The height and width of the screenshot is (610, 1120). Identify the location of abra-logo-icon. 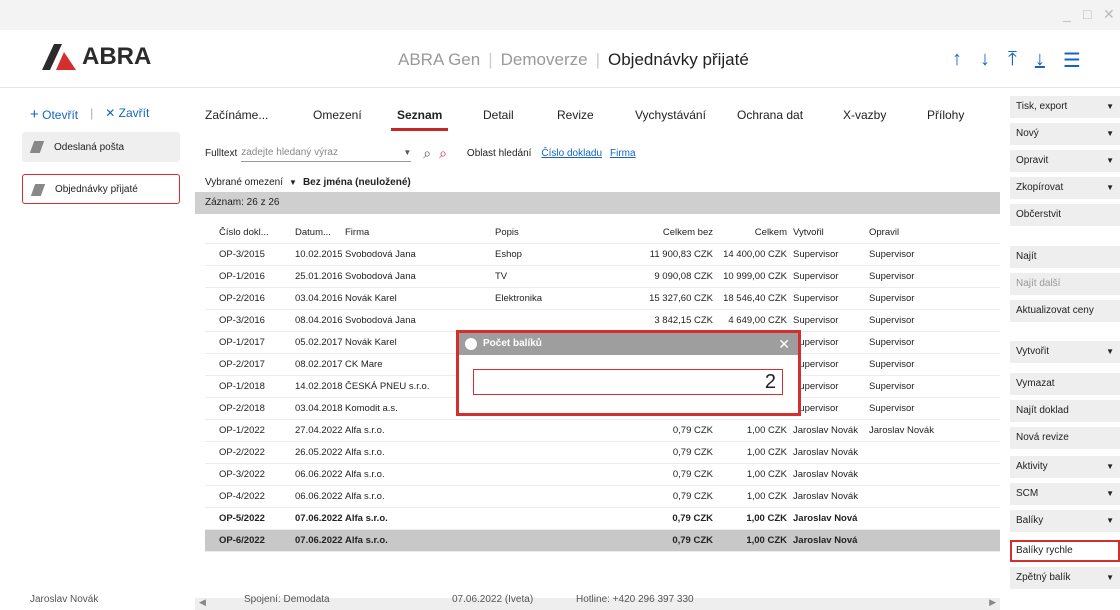
(59, 57).